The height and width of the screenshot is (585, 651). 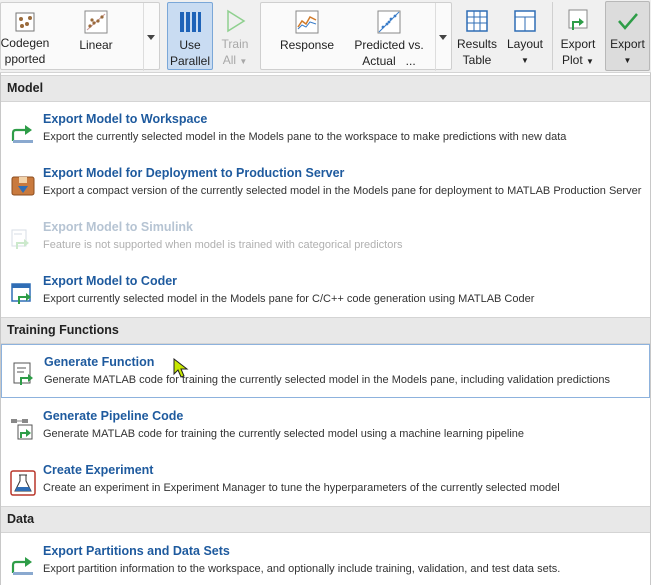 I want to click on toolbar-separator, so click(x=552, y=36).